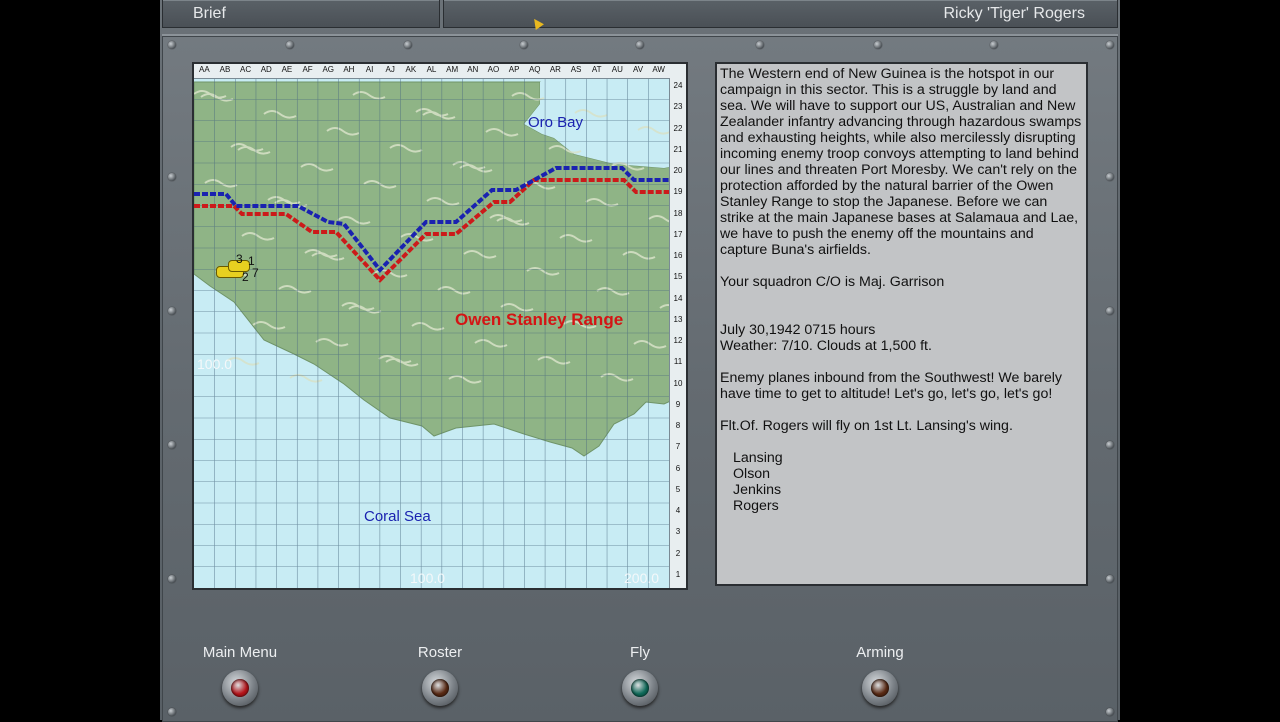 This screenshot has height=722, width=1280. Describe the element at coordinates (440, 652) in the screenshot. I see `roster-label: Roster` at that location.